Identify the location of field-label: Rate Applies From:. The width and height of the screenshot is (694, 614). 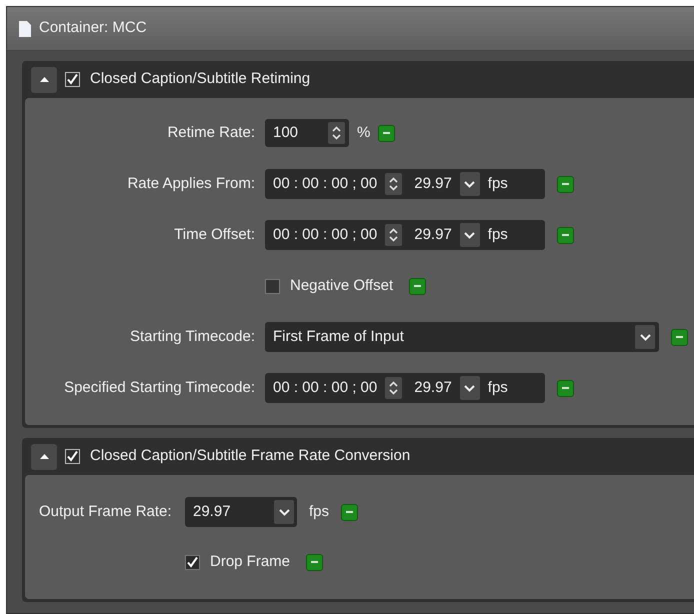
(191, 183).